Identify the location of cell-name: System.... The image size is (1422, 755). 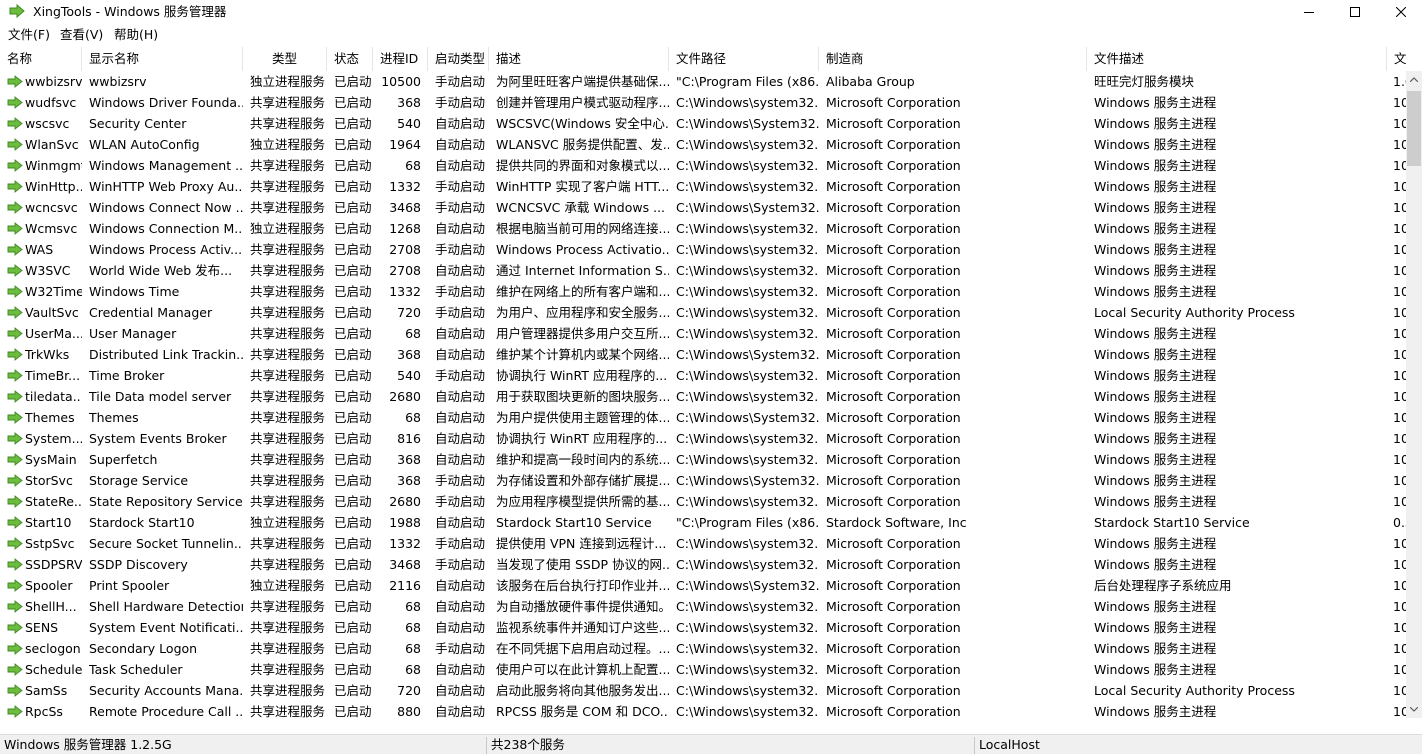
(53, 438).